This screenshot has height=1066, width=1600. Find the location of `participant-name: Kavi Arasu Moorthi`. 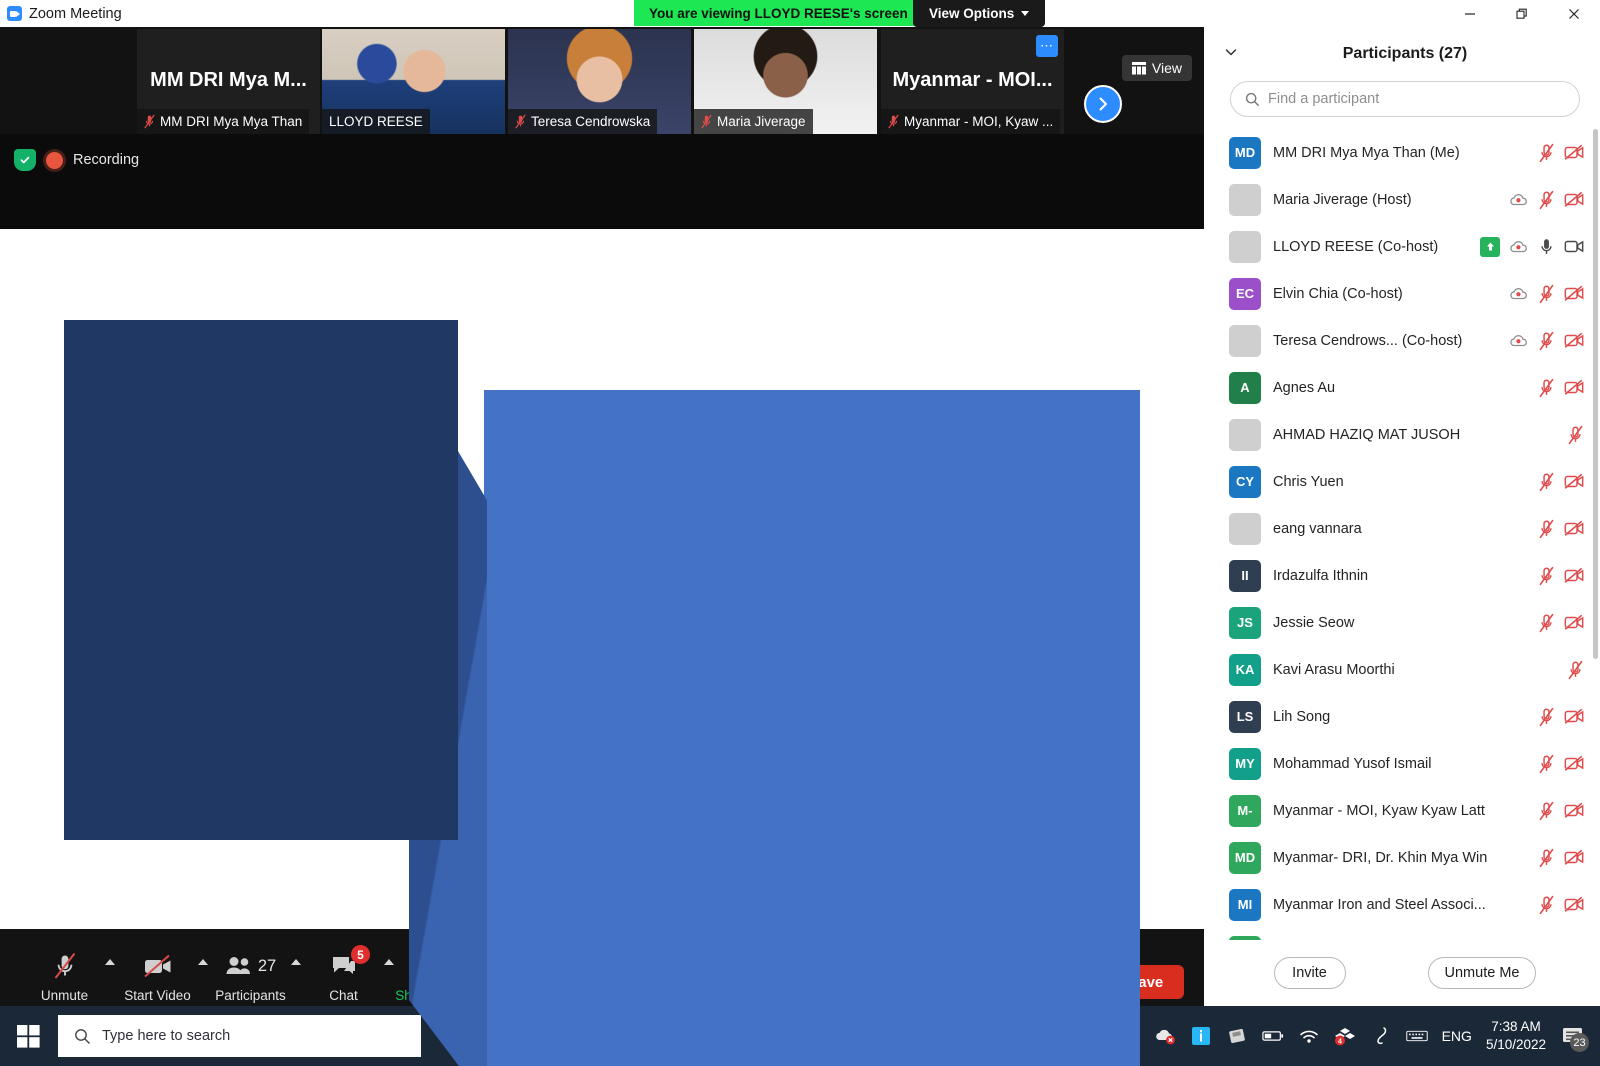

participant-name: Kavi Arasu Moorthi is located at coordinates (1334, 669).